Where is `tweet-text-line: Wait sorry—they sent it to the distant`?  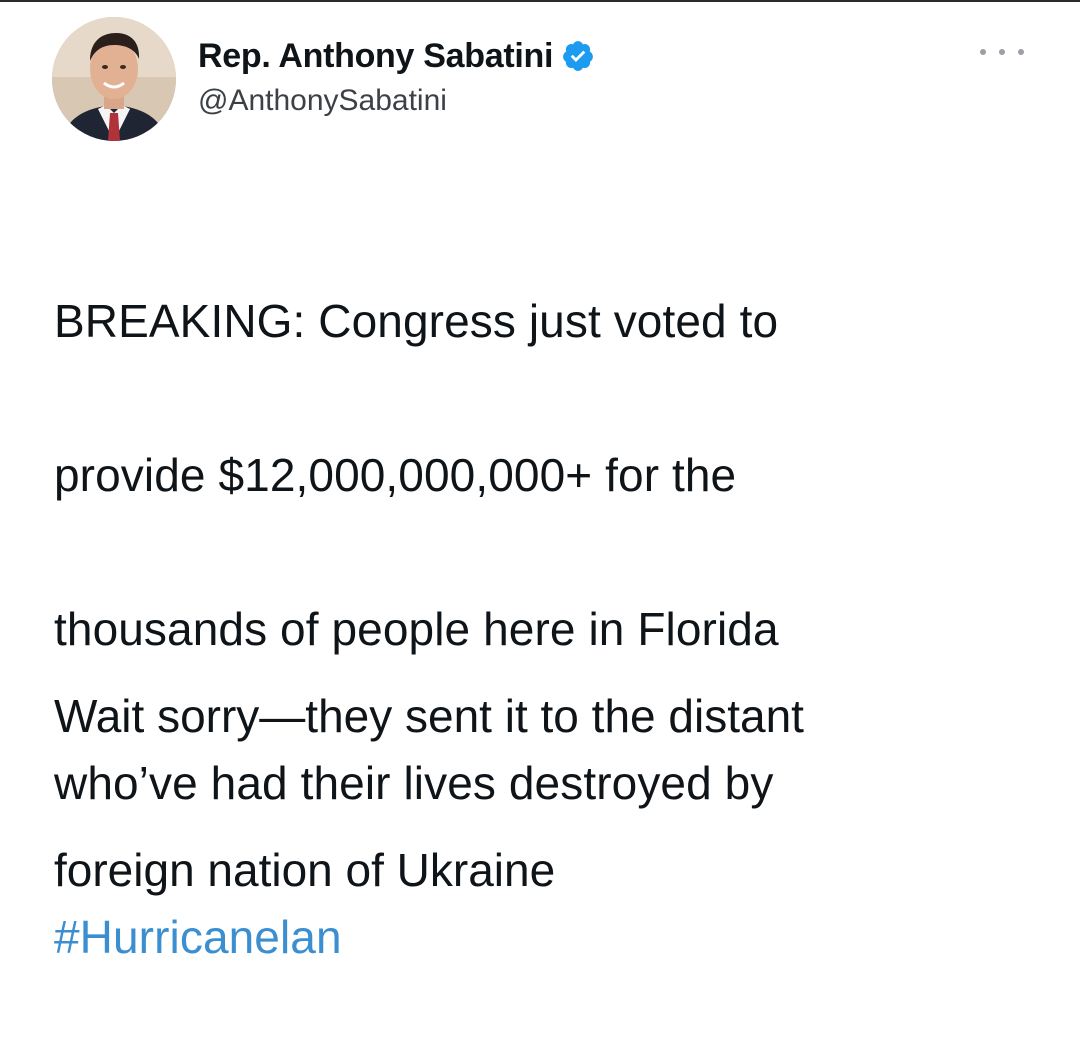 tweet-text-line: Wait sorry—they sent it to the distant is located at coordinates (429, 716).